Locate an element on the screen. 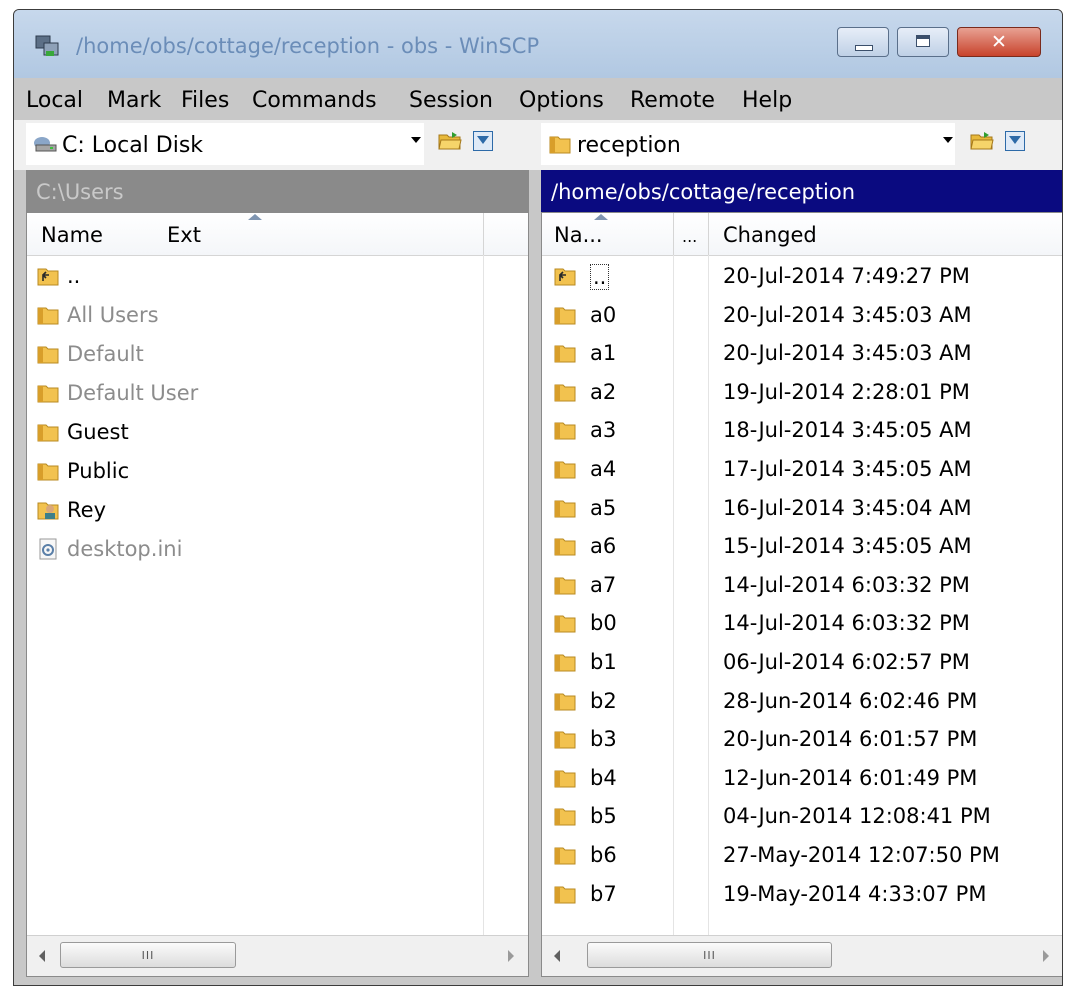  remote-horizontal-scrollbar: III is located at coordinates (802, 955).